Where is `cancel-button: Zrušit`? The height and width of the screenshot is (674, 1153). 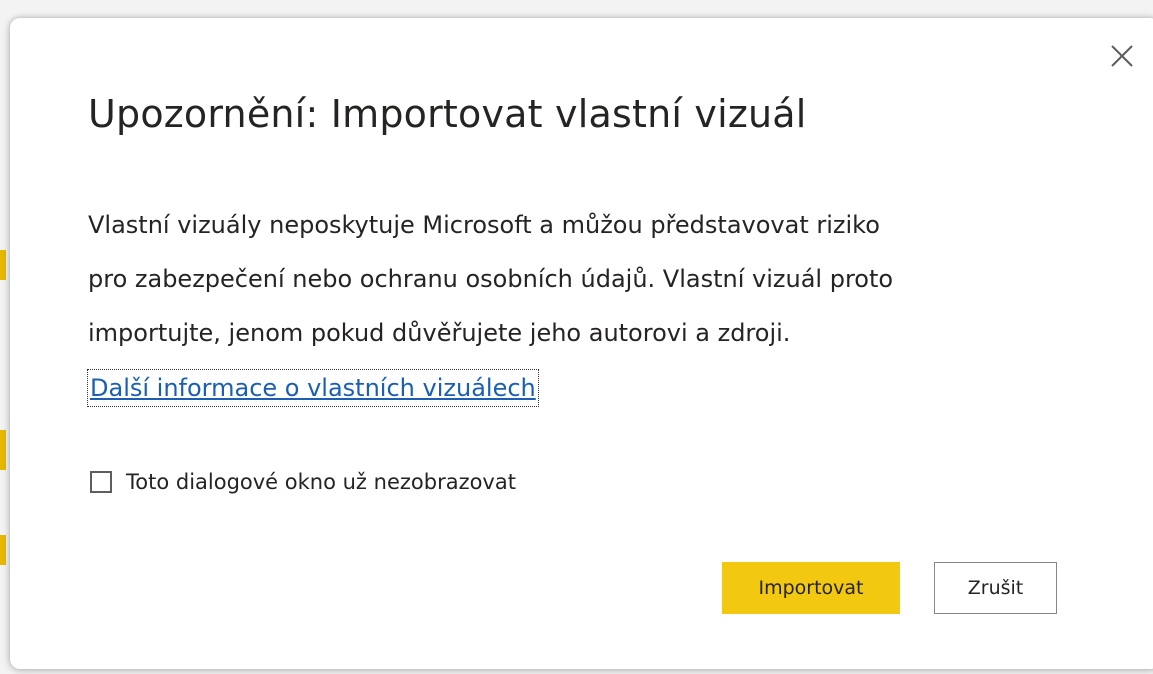
cancel-button: Zrušit is located at coordinates (995, 588).